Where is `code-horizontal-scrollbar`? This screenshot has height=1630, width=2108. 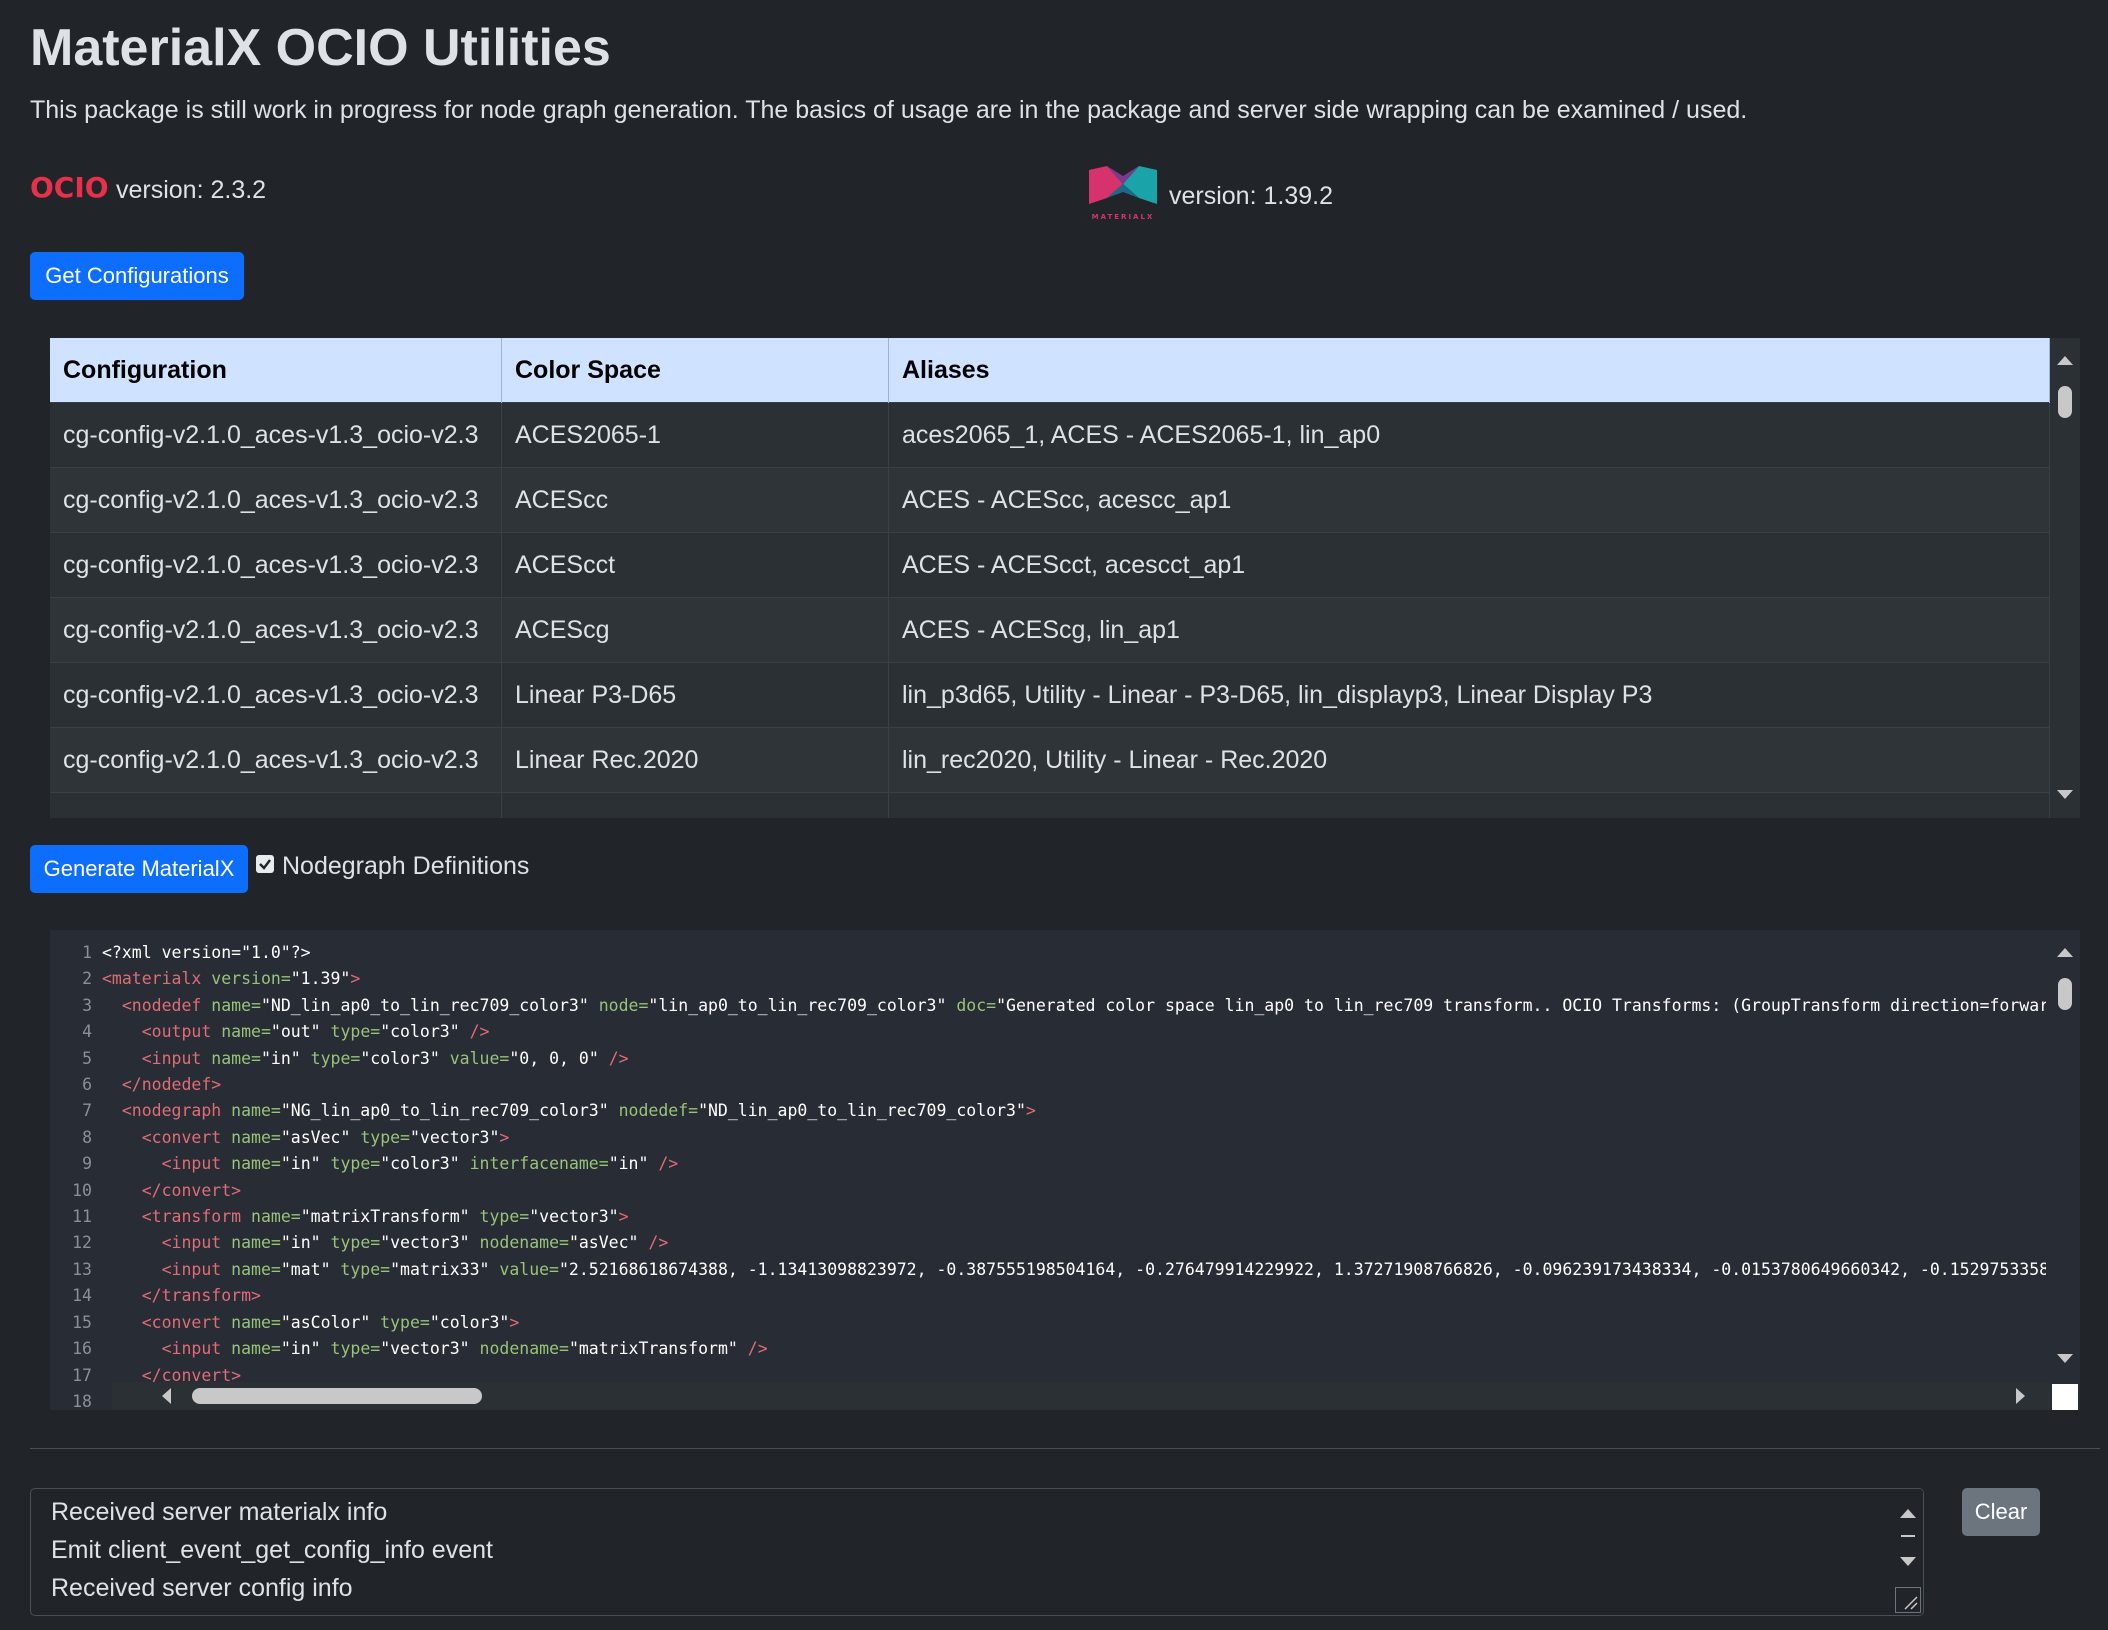 code-horizontal-scrollbar is located at coordinates (1081, 1396).